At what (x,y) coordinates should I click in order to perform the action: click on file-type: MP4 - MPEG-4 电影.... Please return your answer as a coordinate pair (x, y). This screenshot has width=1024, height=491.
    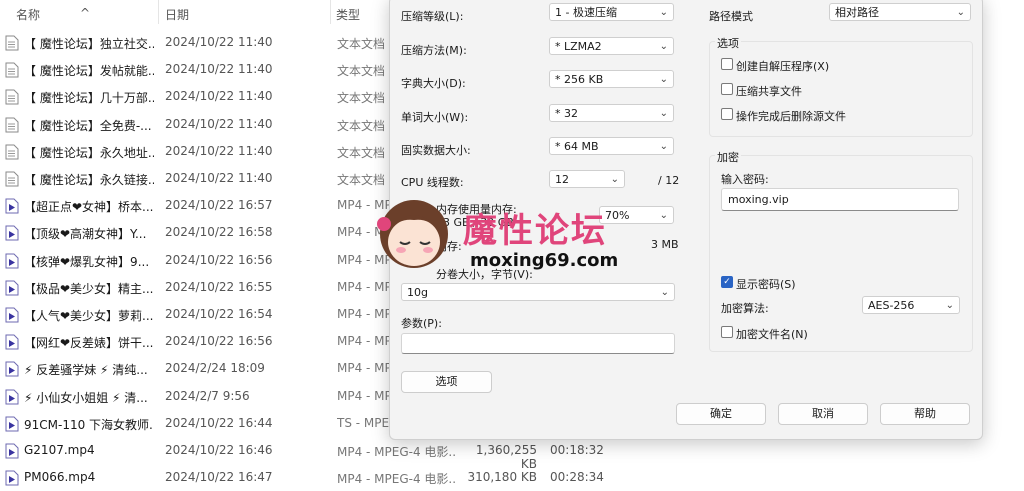
    Looking at the image, I should click on (397, 452).